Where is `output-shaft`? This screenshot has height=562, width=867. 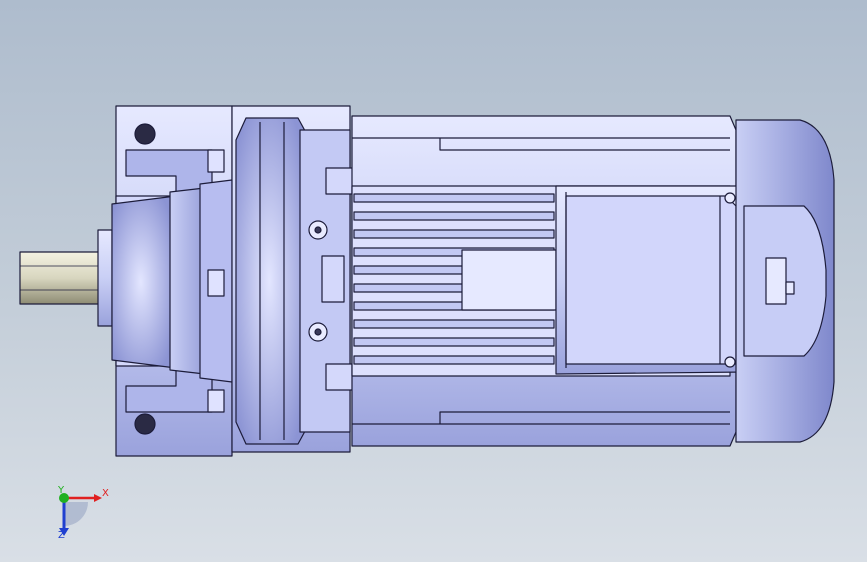
output-shaft is located at coordinates (68, 278).